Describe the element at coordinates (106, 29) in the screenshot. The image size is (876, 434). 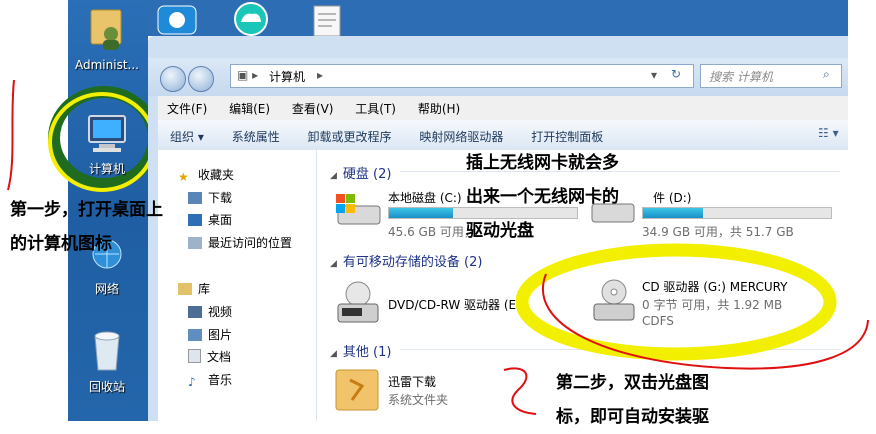
I see `user-folder-icon` at that location.